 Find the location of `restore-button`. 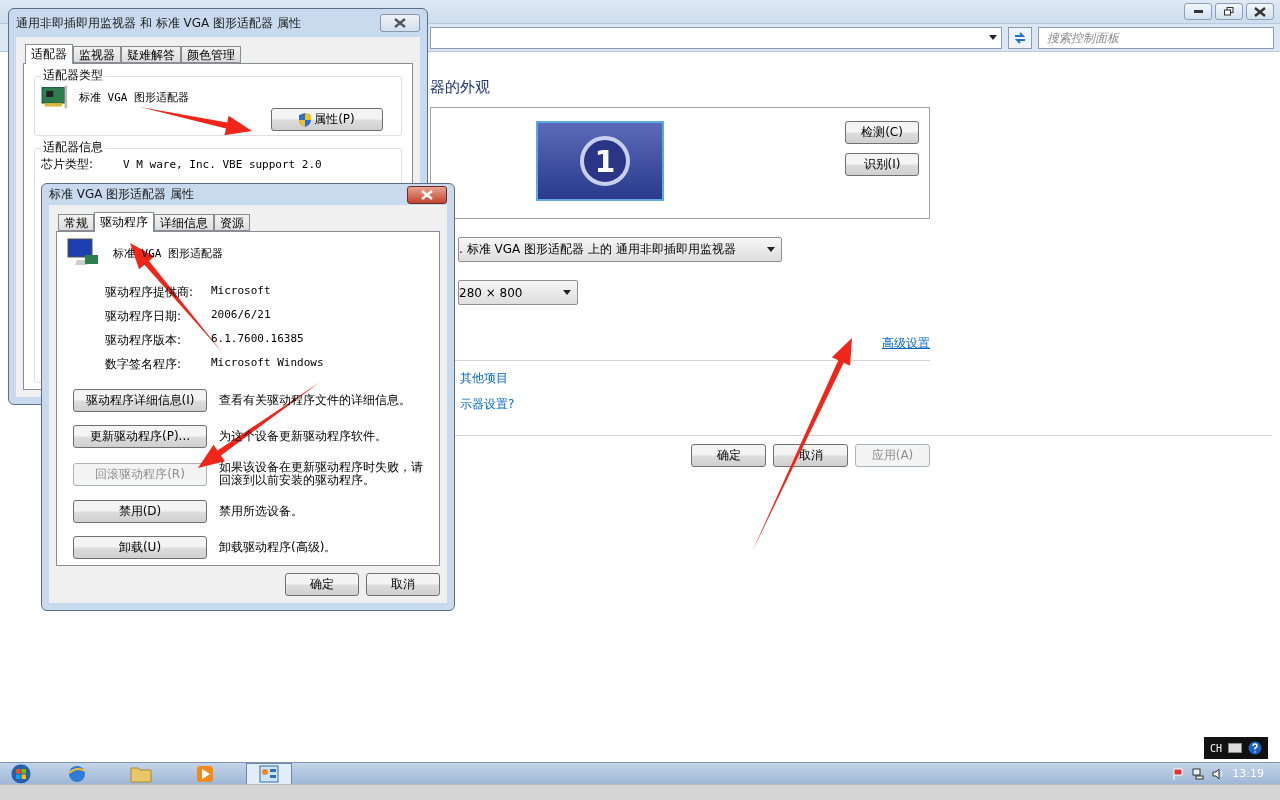

restore-button is located at coordinates (1229, 11).